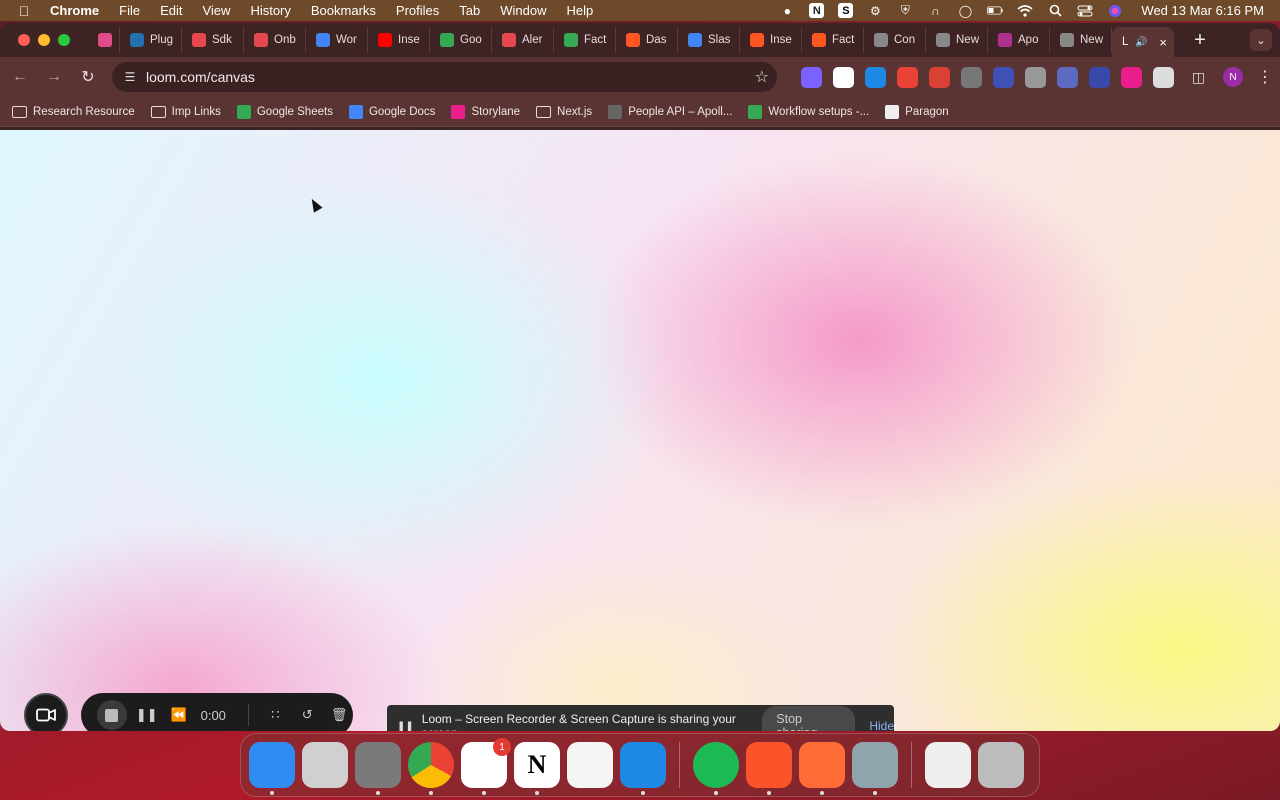 The image size is (1280, 800). I want to click on delete-recording-button: 🗑, so click(339, 715).